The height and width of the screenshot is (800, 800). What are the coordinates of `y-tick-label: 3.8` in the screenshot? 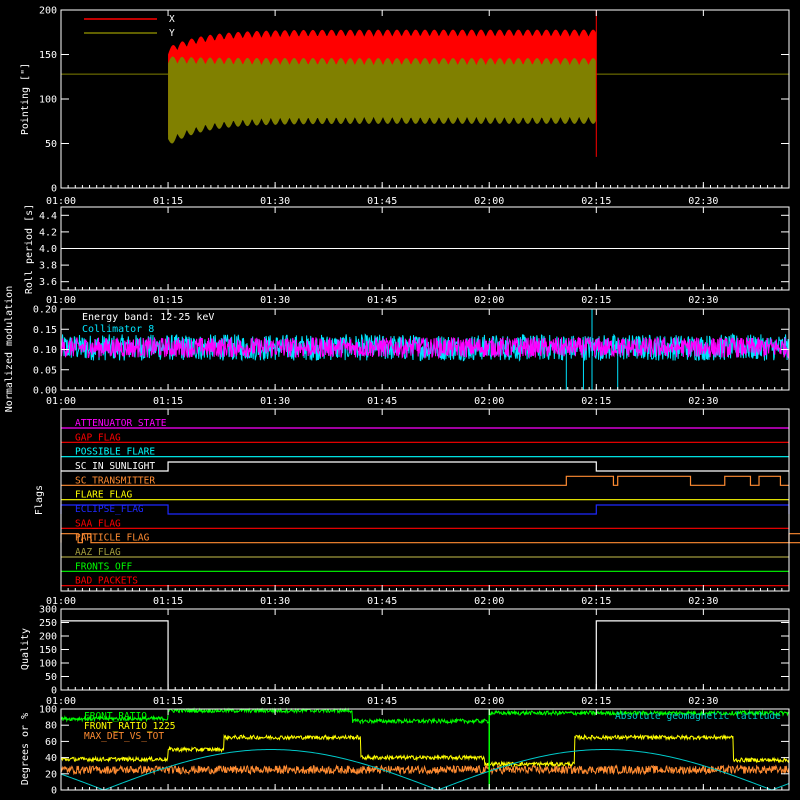 It's located at (48, 266).